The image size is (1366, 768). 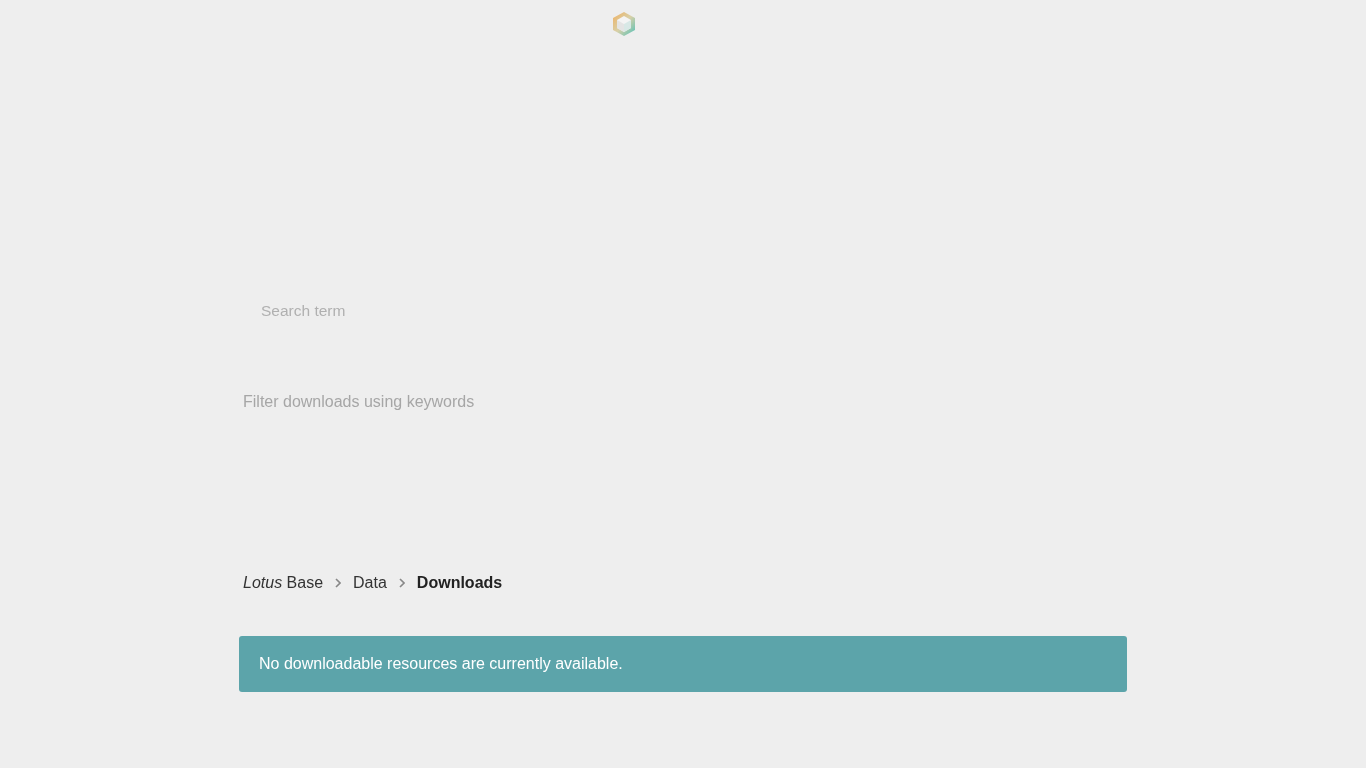 I want to click on breadcrumb-link: Lotus Base, so click(x=283, y=583).